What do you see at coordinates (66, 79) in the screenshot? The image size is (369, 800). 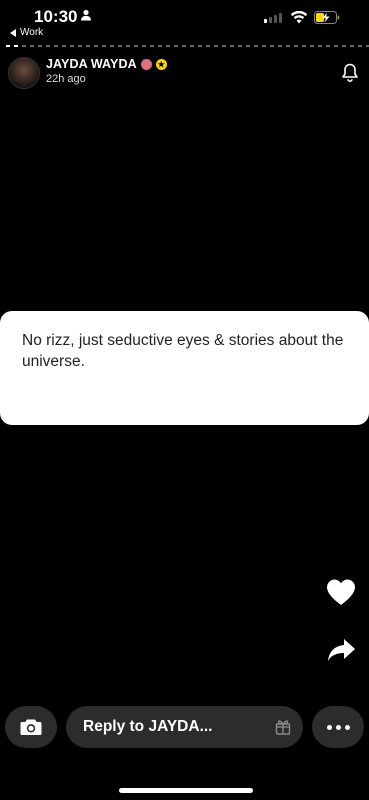 I see `posted-time: 22h ago` at bounding box center [66, 79].